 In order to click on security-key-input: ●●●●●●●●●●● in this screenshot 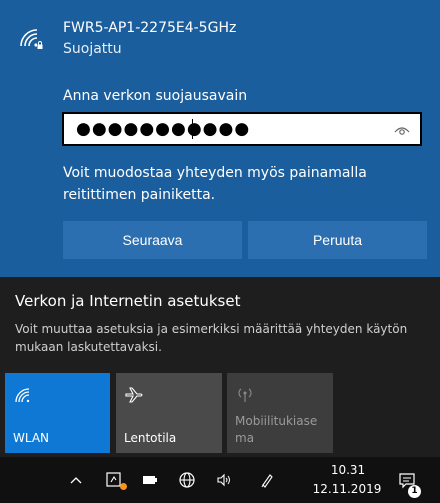, I will do `click(242, 129)`.